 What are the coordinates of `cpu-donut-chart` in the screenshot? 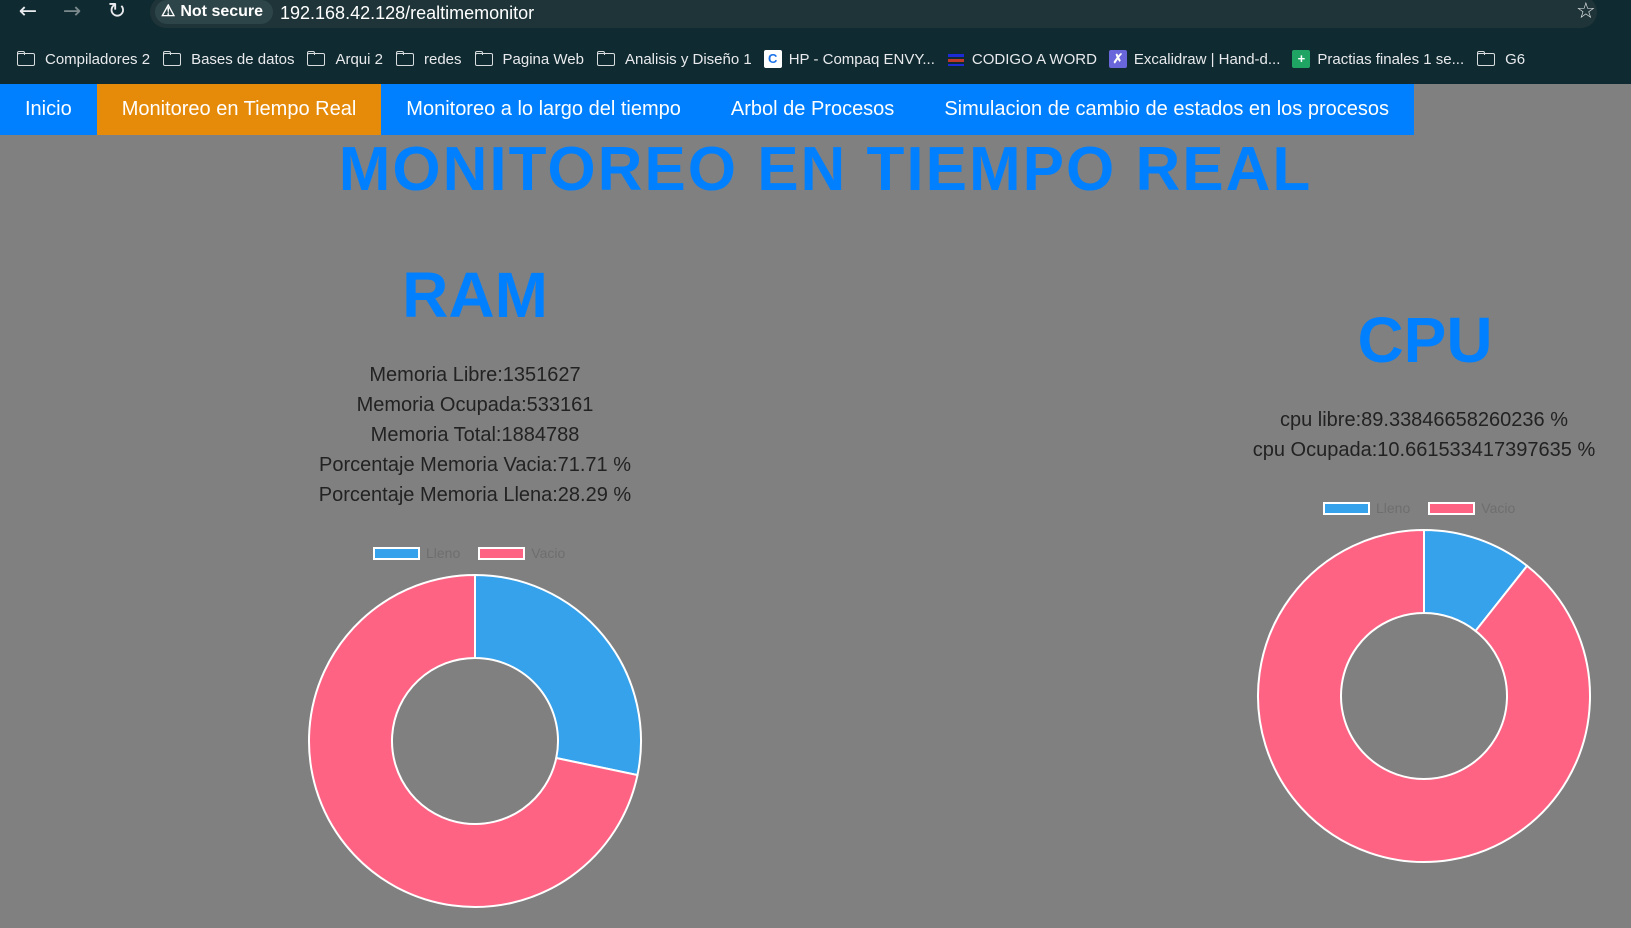 It's located at (1424, 695).